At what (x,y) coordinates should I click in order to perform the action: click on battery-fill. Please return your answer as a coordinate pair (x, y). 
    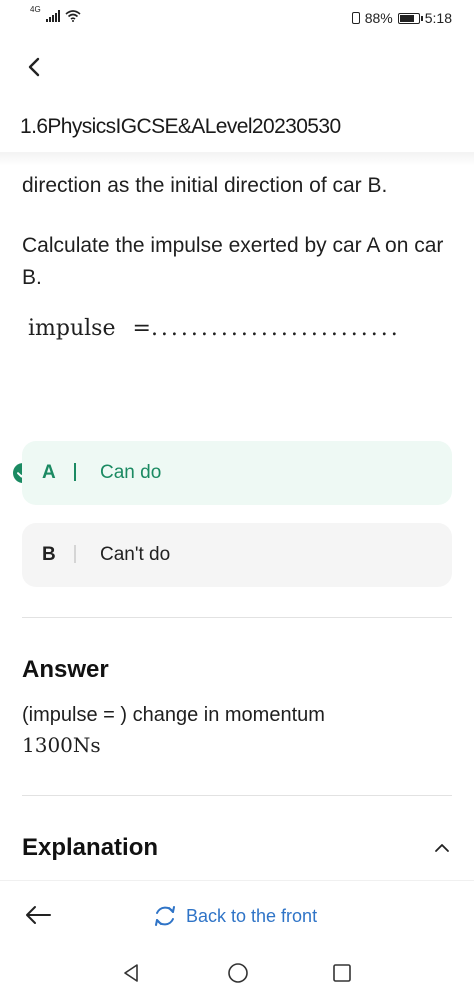
    Looking at the image, I should click on (406, 18).